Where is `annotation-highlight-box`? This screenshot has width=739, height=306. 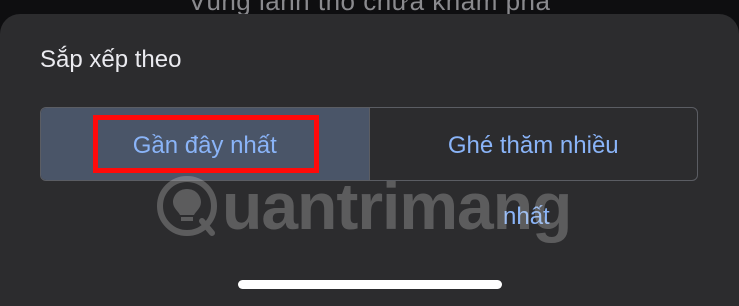
annotation-highlight-box is located at coordinates (206, 144).